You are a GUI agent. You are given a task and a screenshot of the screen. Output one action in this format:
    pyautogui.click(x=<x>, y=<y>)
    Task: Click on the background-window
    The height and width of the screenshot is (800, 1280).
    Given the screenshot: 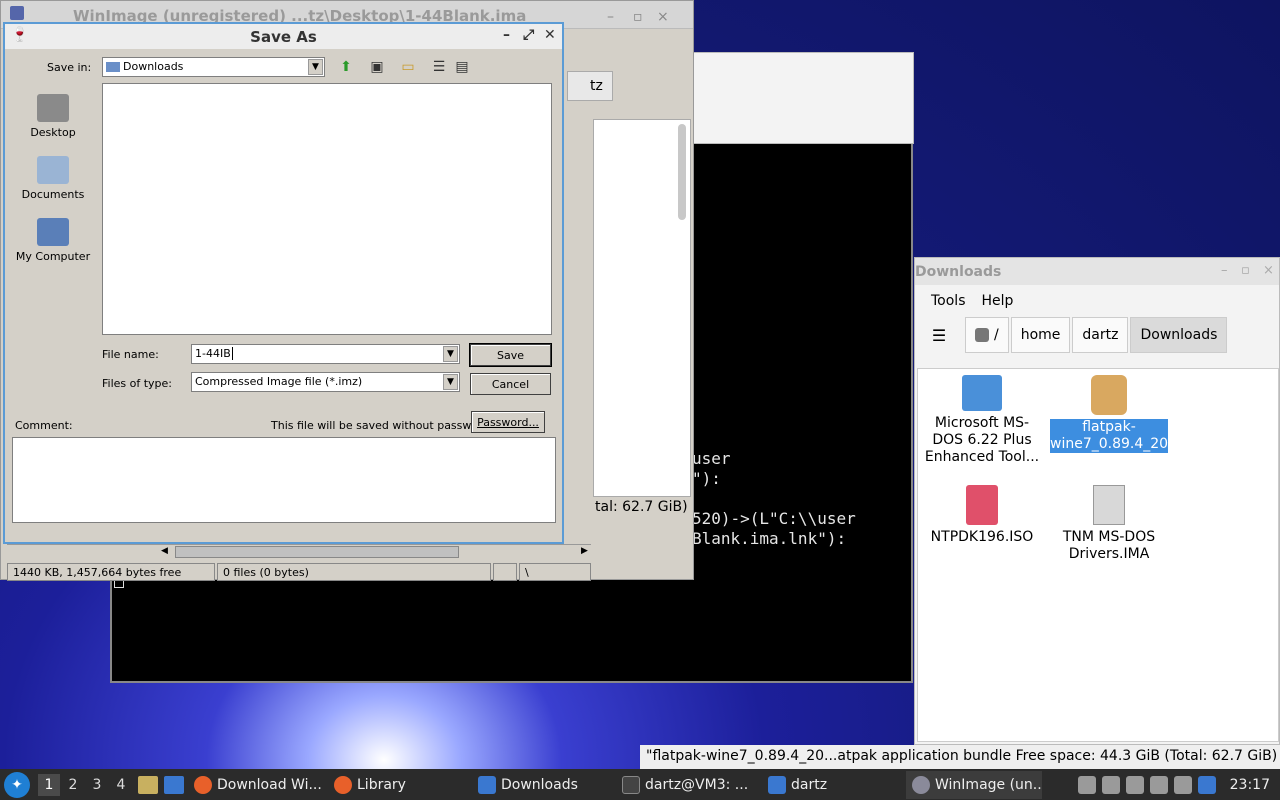 What is the action you would take?
    pyautogui.click(x=800, y=98)
    